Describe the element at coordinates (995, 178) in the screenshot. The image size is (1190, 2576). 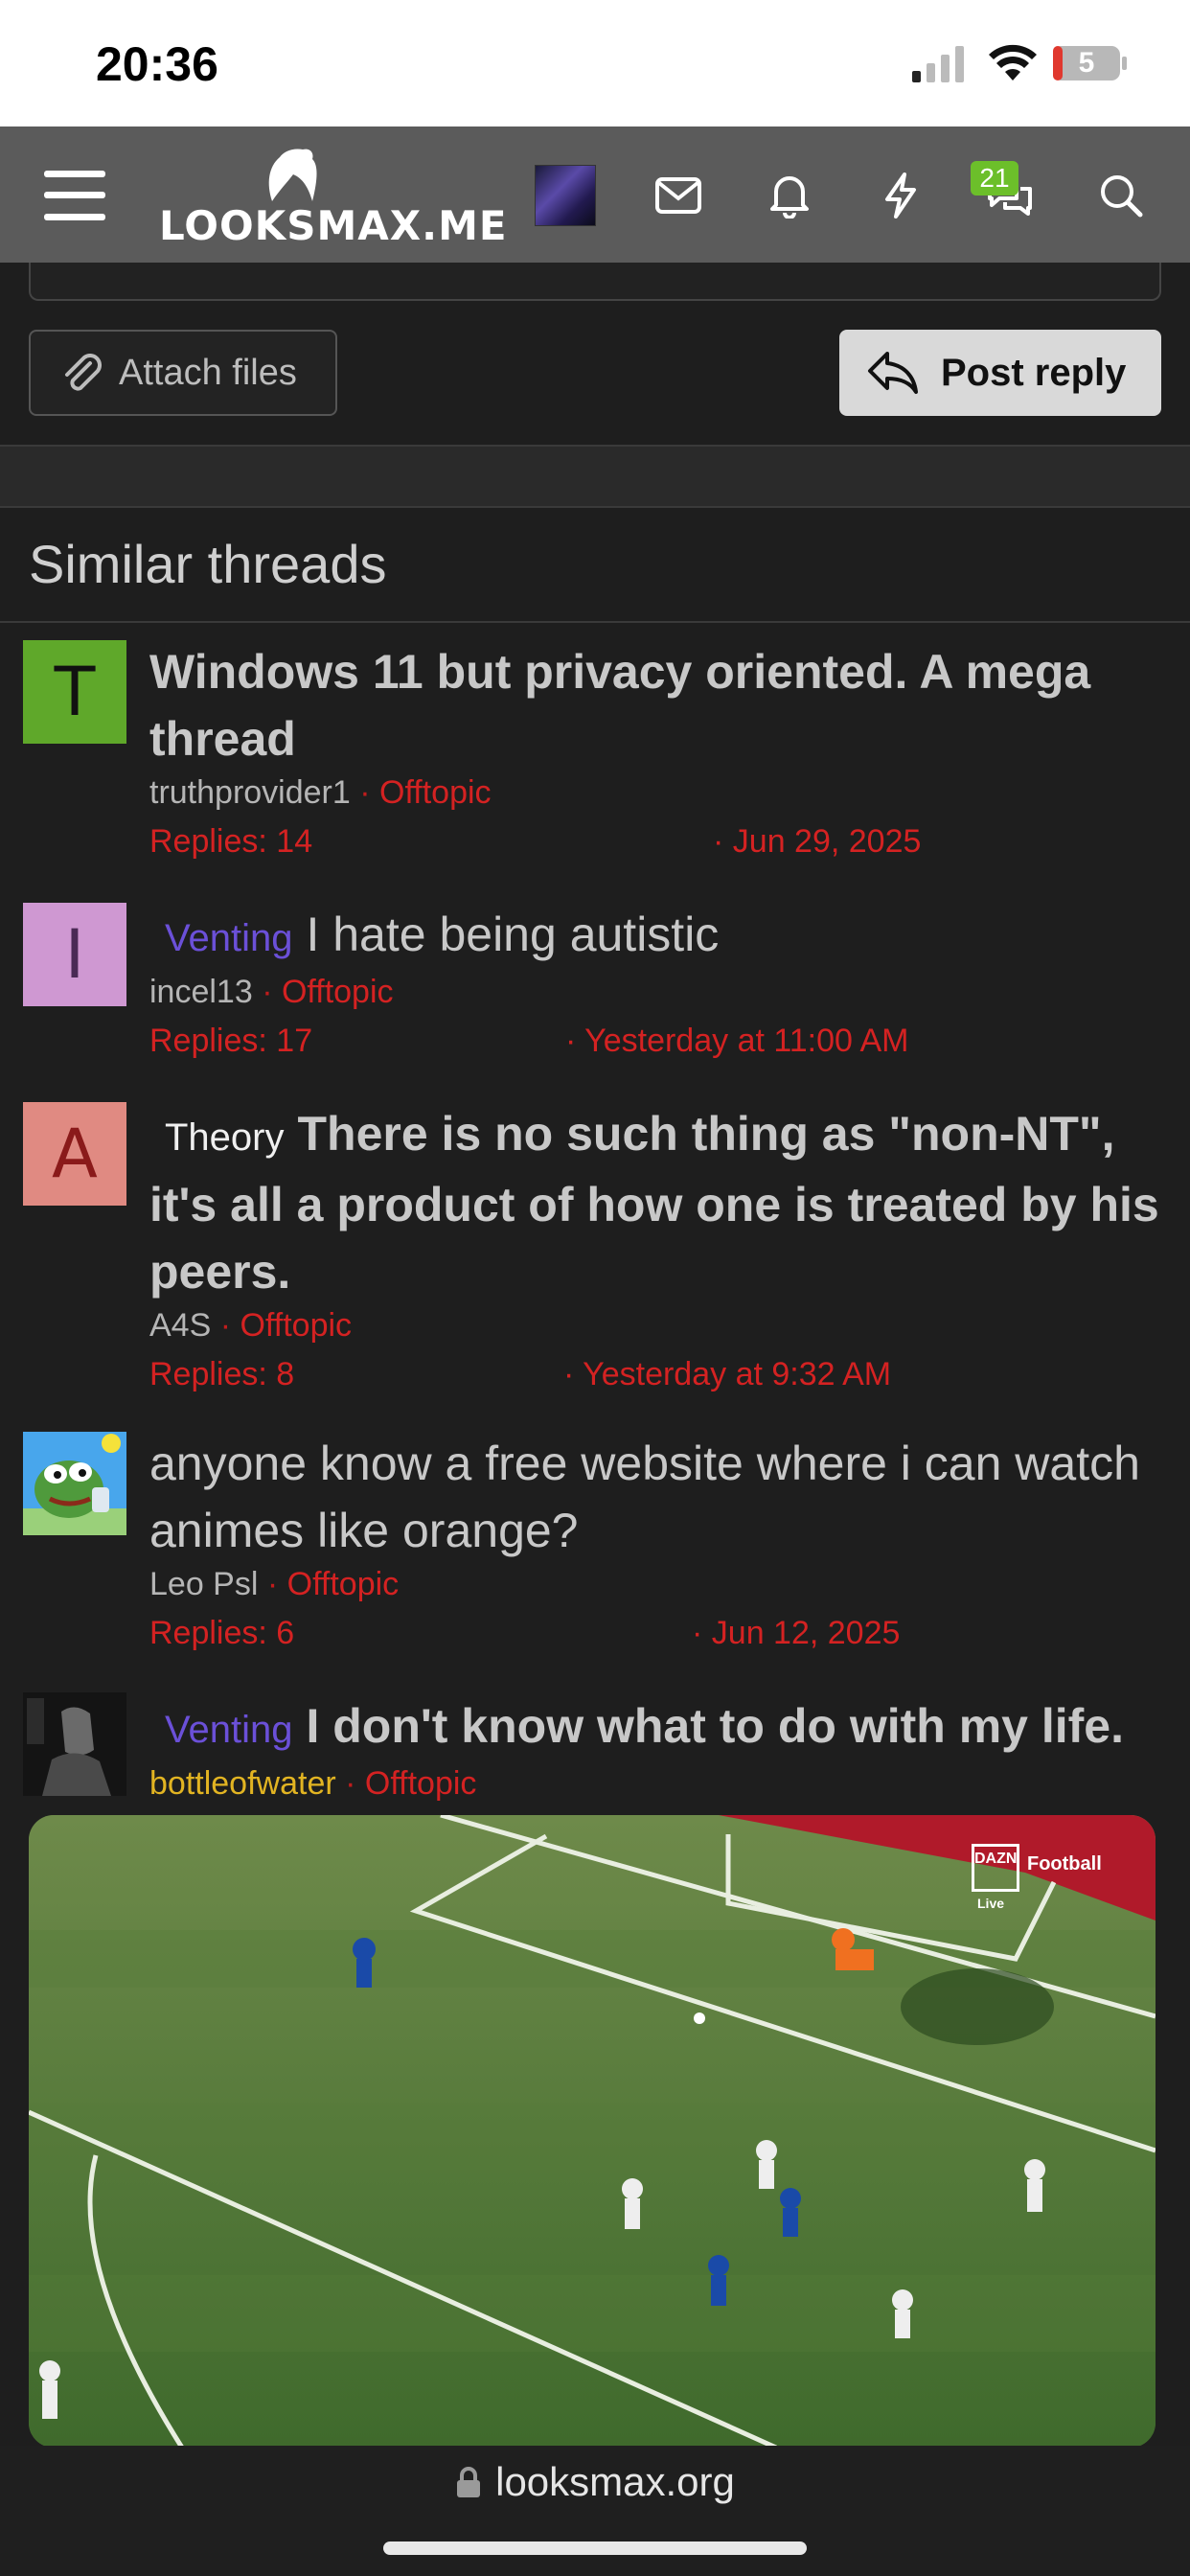
I see `conversations-badge: 21` at that location.